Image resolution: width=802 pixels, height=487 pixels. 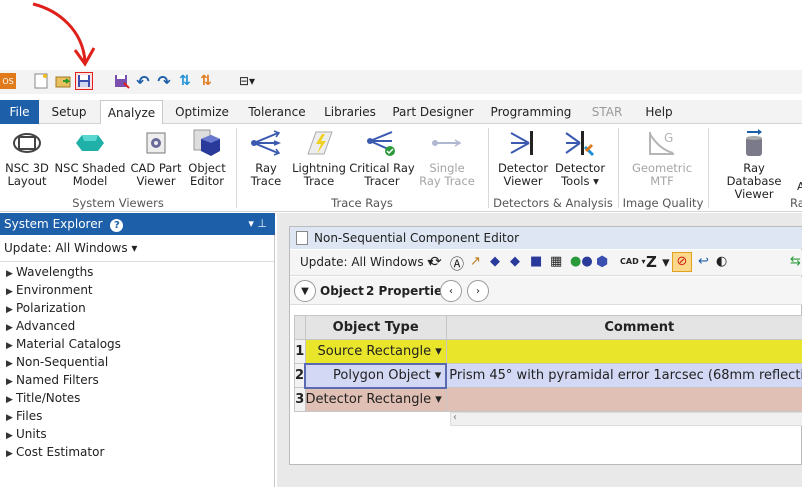 What do you see at coordinates (206, 81) in the screenshot?
I see `refresh-all-icon: ⇅` at bounding box center [206, 81].